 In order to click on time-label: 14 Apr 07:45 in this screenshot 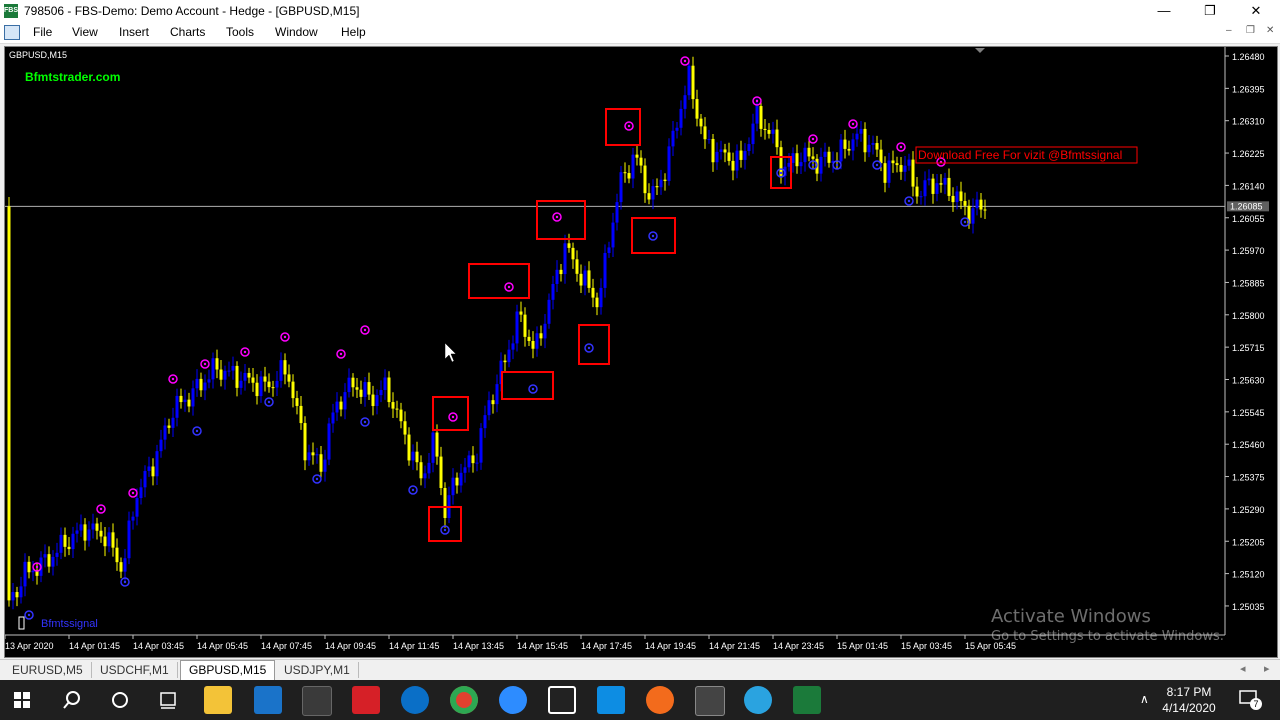, I will do `click(286, 646)`.